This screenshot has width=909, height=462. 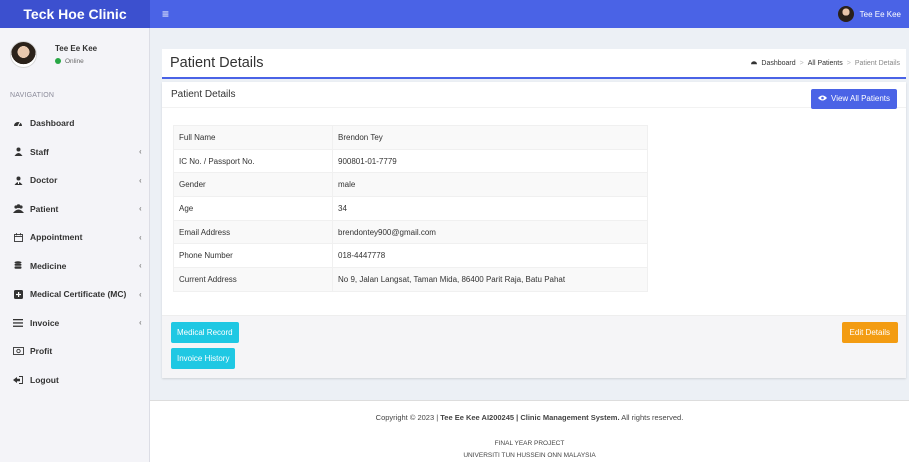 What do you see at coordinates (18, 323) in the screenshot?
I see `list-icon` at bounding box center [18, 323].